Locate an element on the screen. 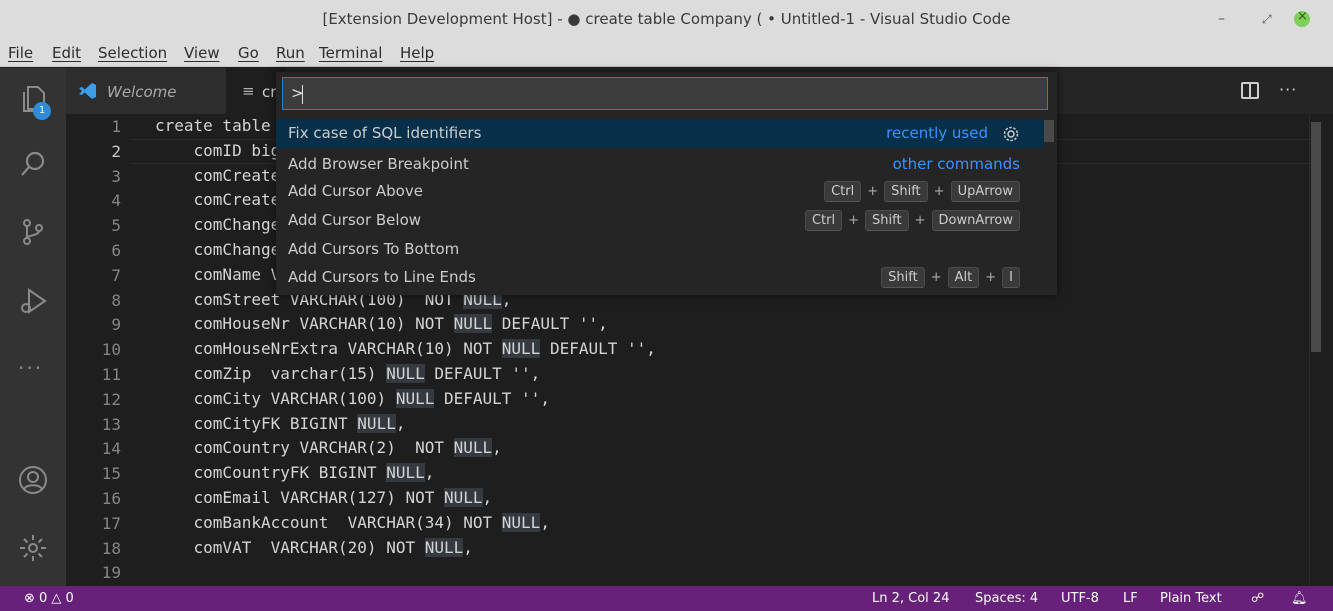 This screenshot has height=611, width=1333. feedback-icon: ☍ is located at coordinates (1257, 598).